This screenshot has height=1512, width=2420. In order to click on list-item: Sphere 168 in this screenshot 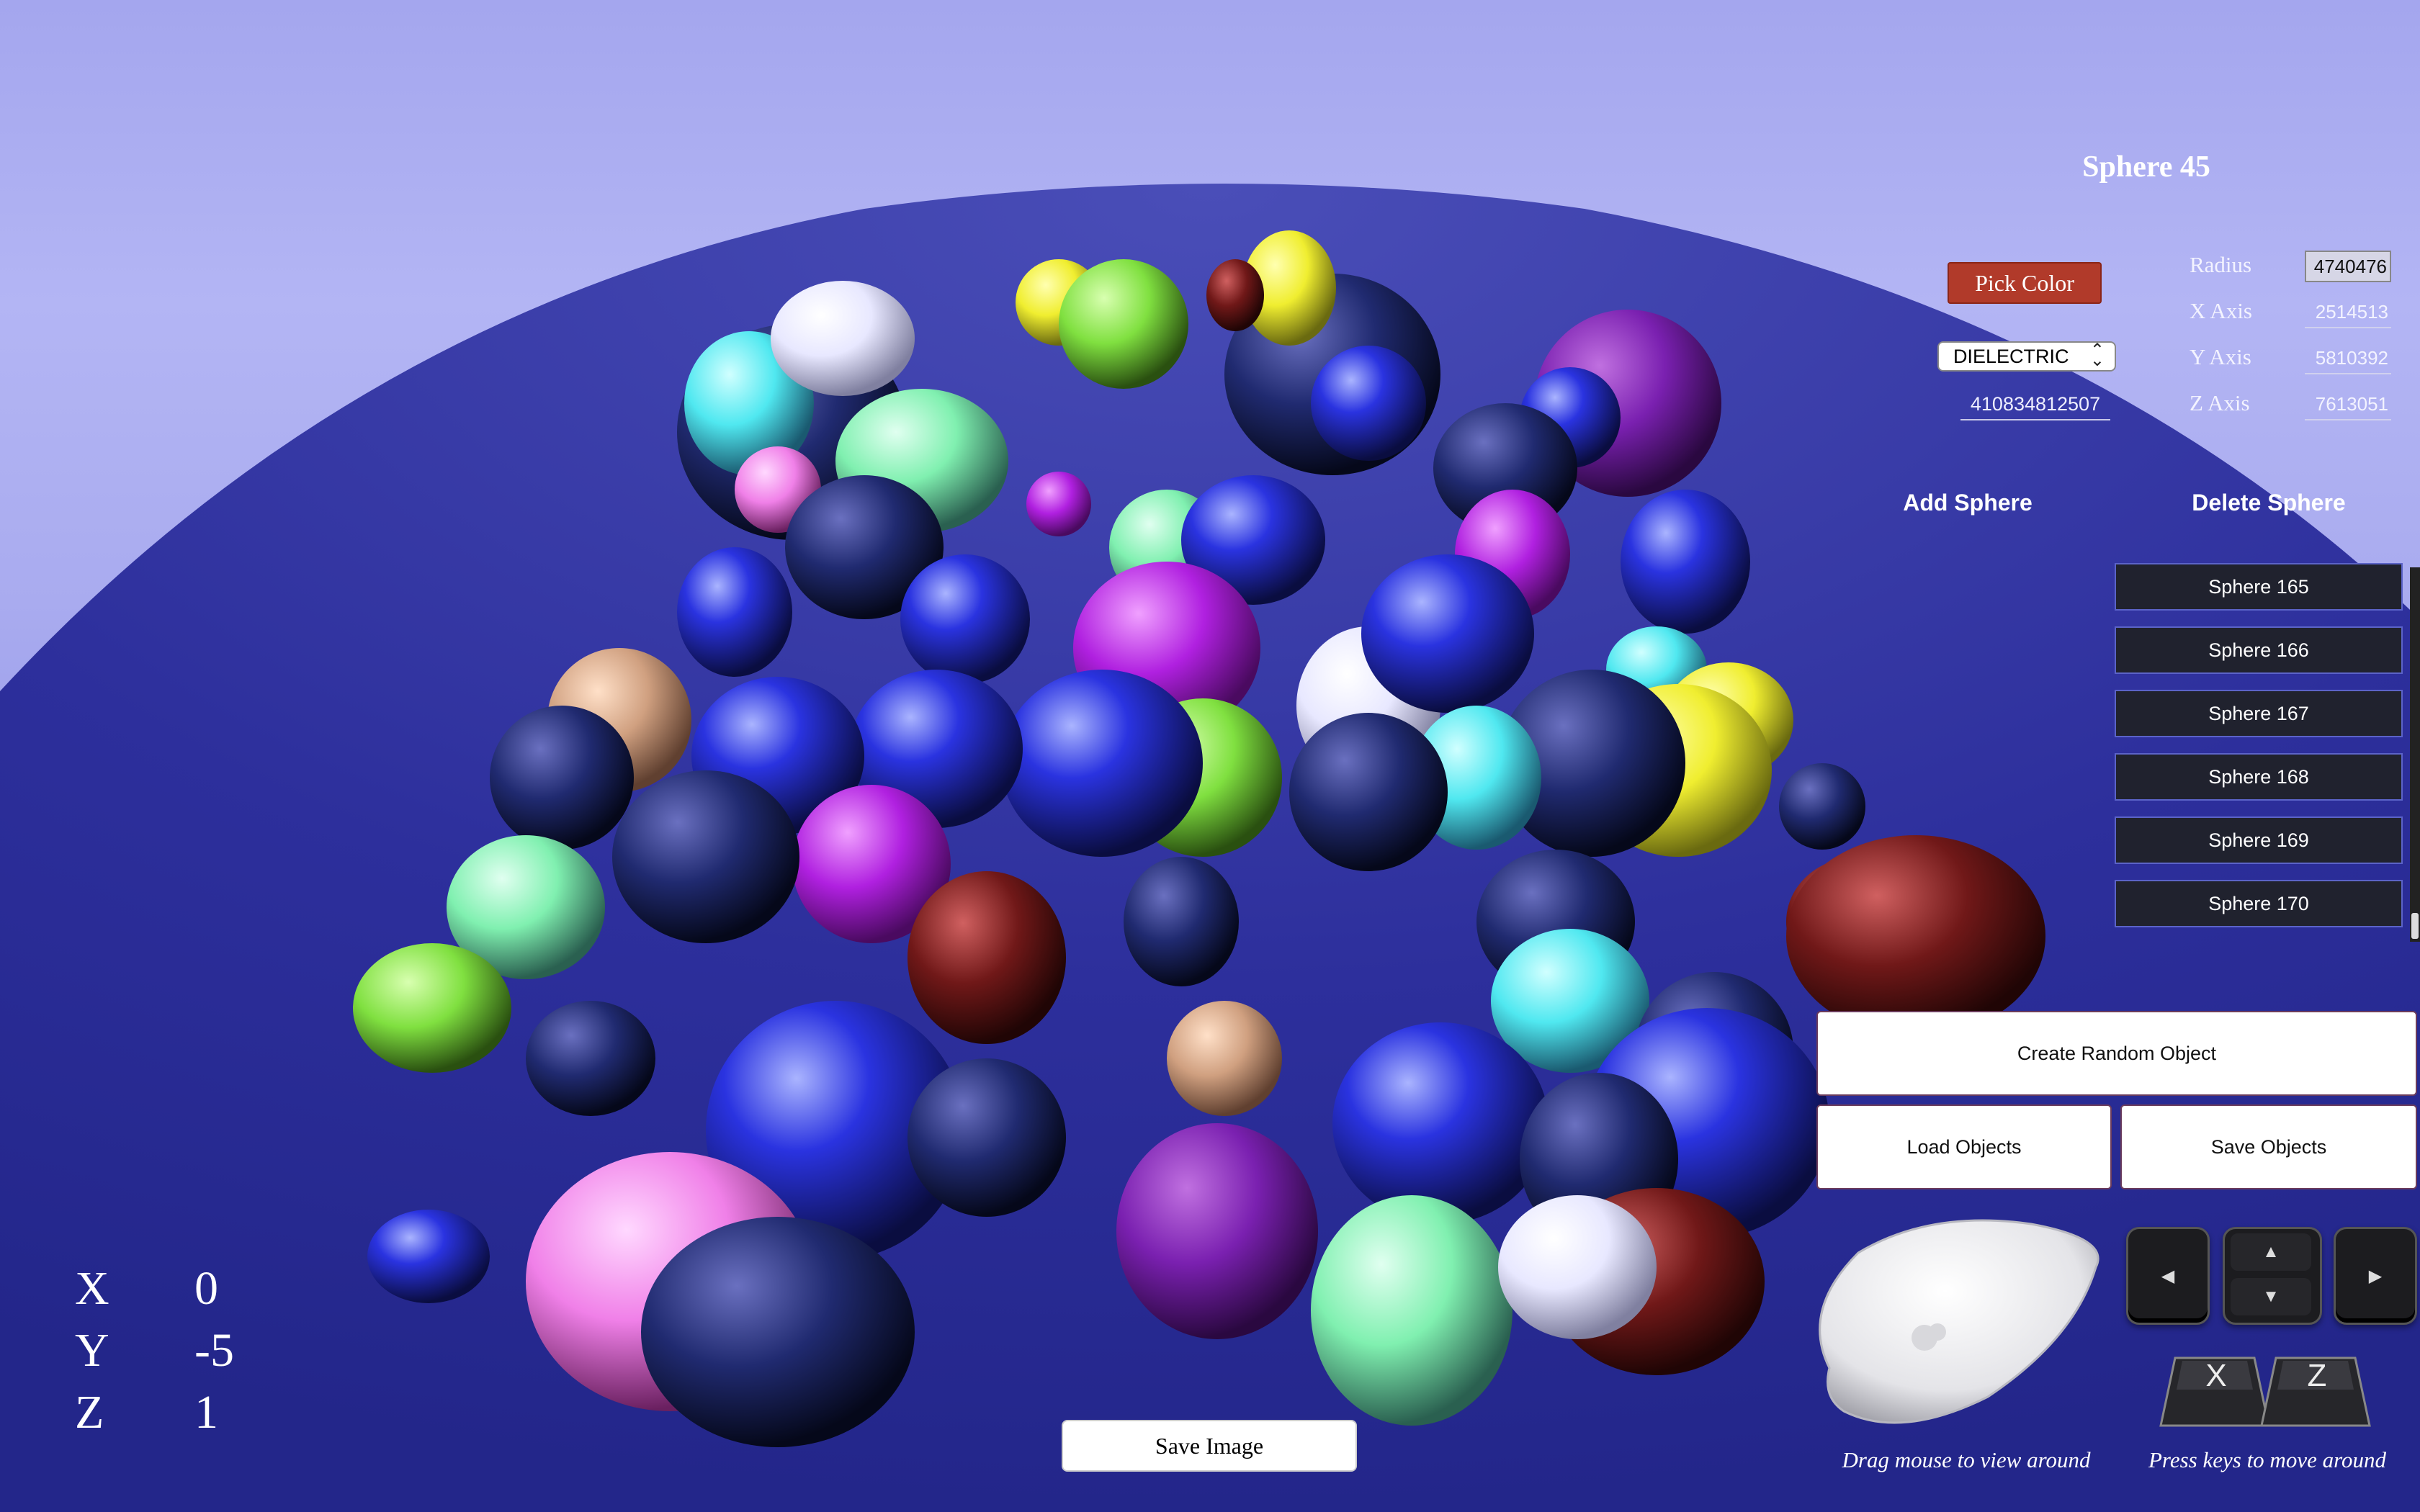, I will do `click(2259, 777)`.